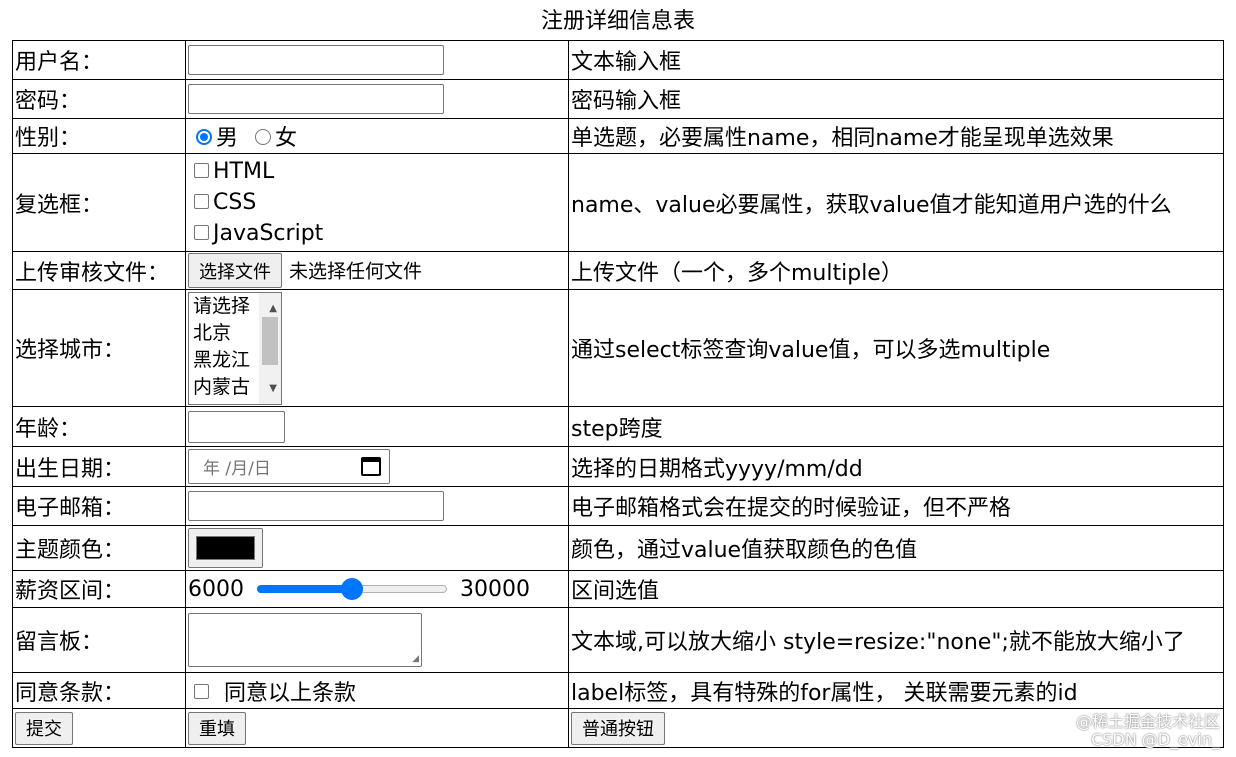 Image resolution: width=1236 pixels, height=757 pixels. What do you see at coordinates (201, 170) in the screenshot?
I see `html-checkbox` at bounding box center [201, 170].